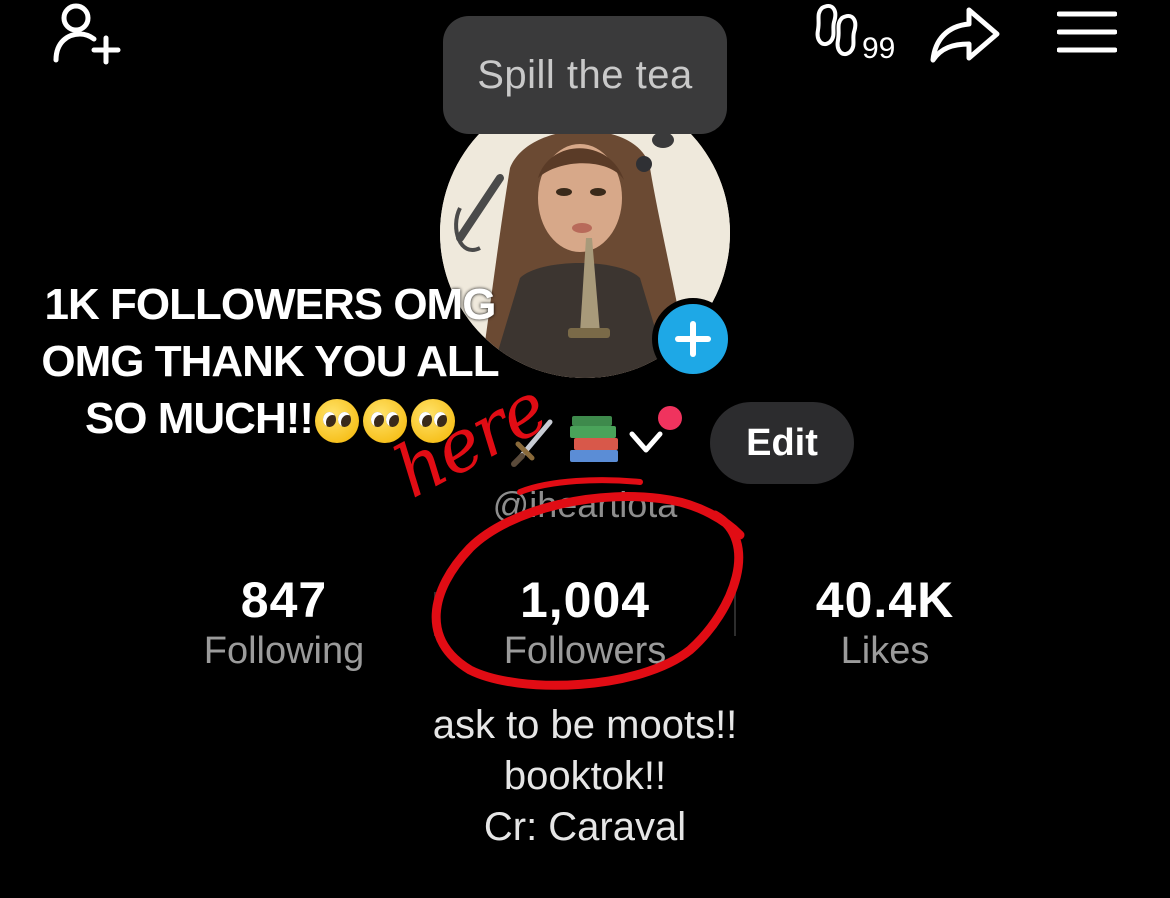 Image resolution: width=1170 pixels, height=898 pixels. I want to click on add-story-button, so click(693, 339).